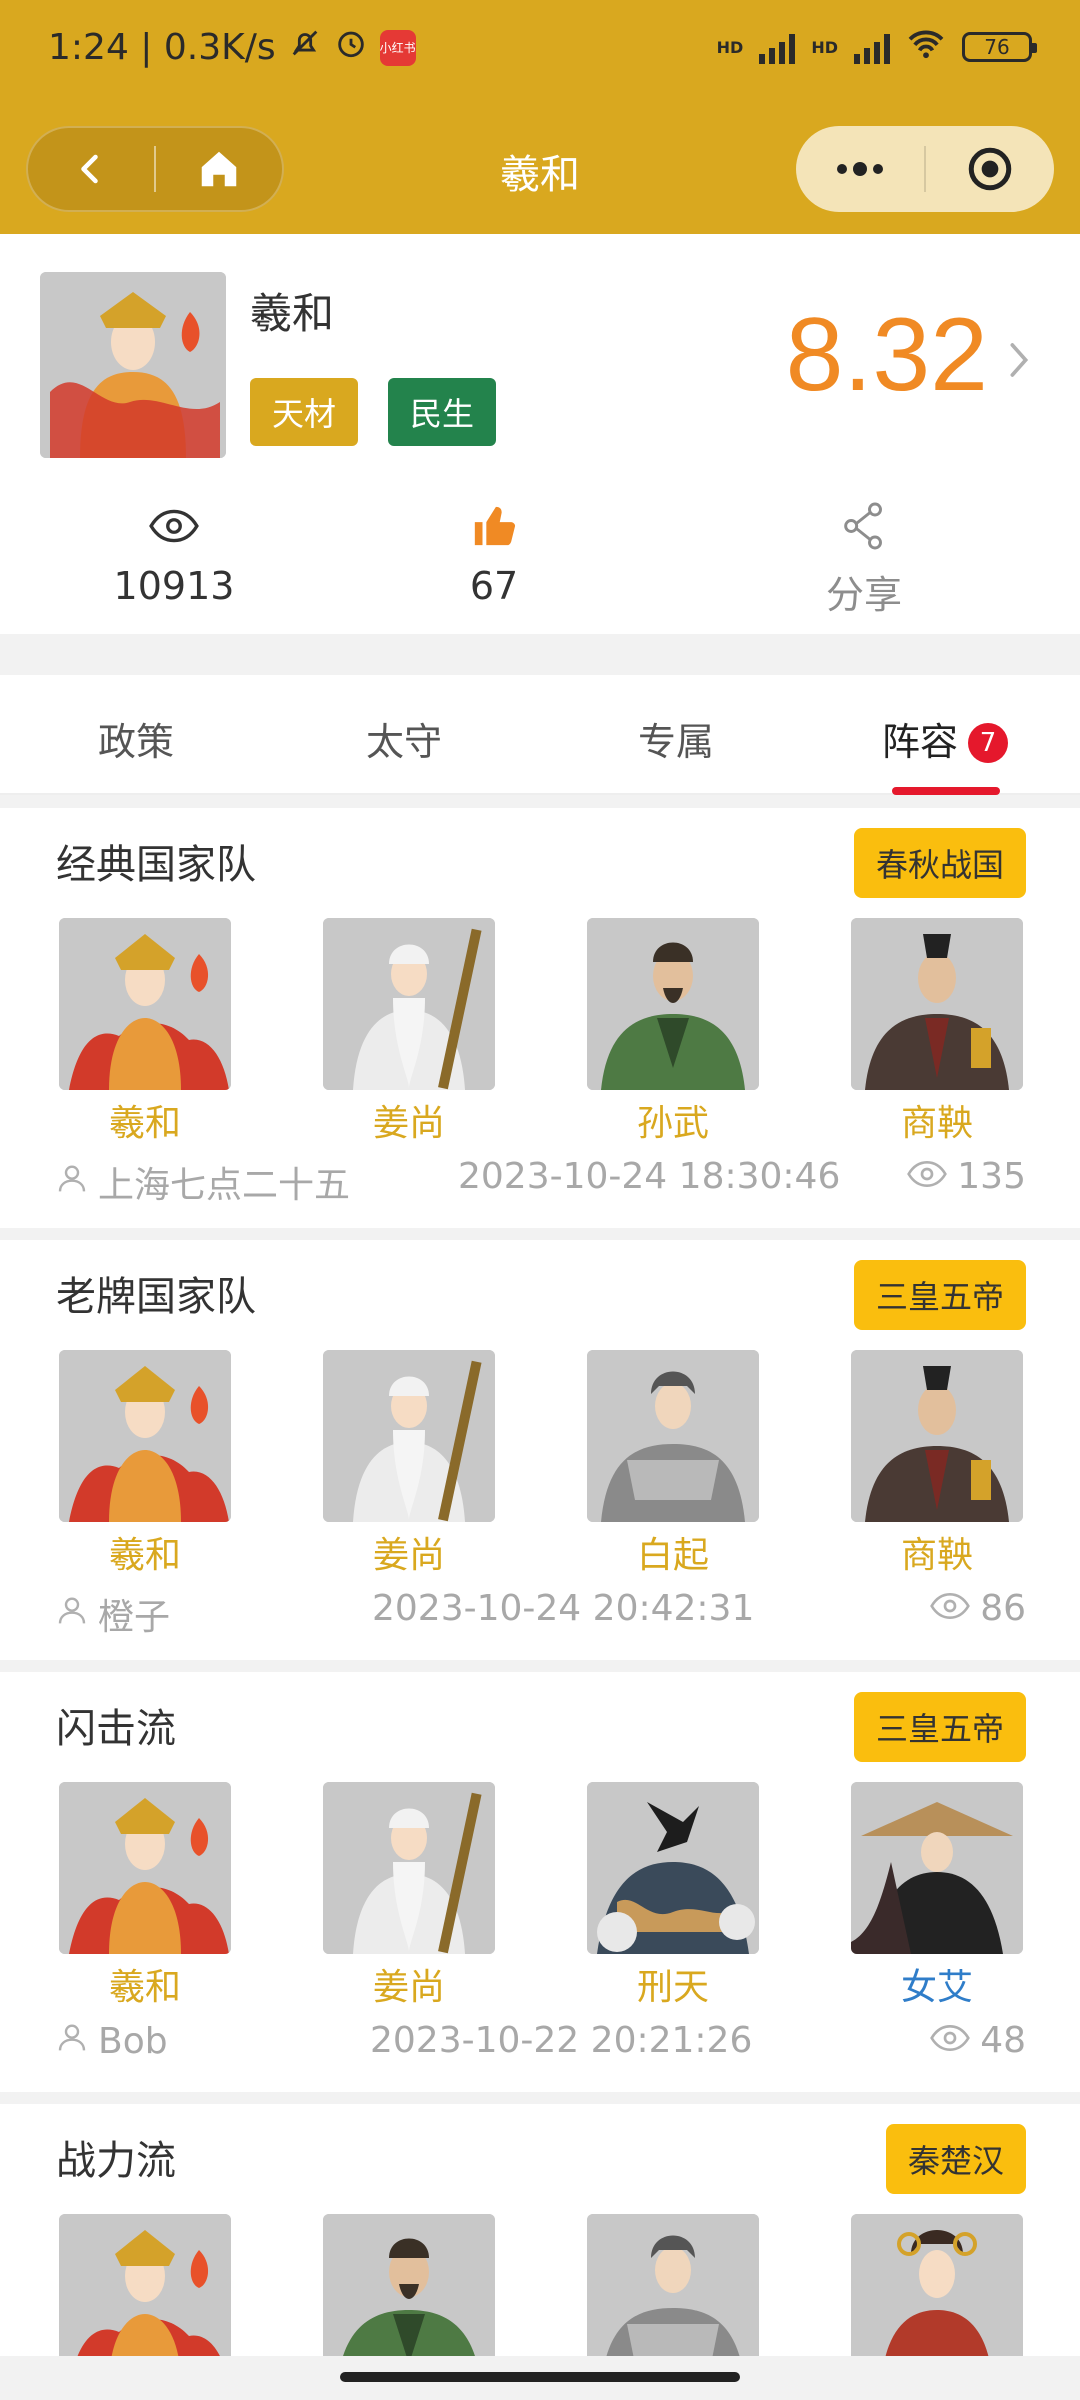 The width and height of the screenshot is (1080, 2400). Describe the element at coordinates (156, 1297) in the screenshot. I see `lineup-title: 老牌国家队` at that location.